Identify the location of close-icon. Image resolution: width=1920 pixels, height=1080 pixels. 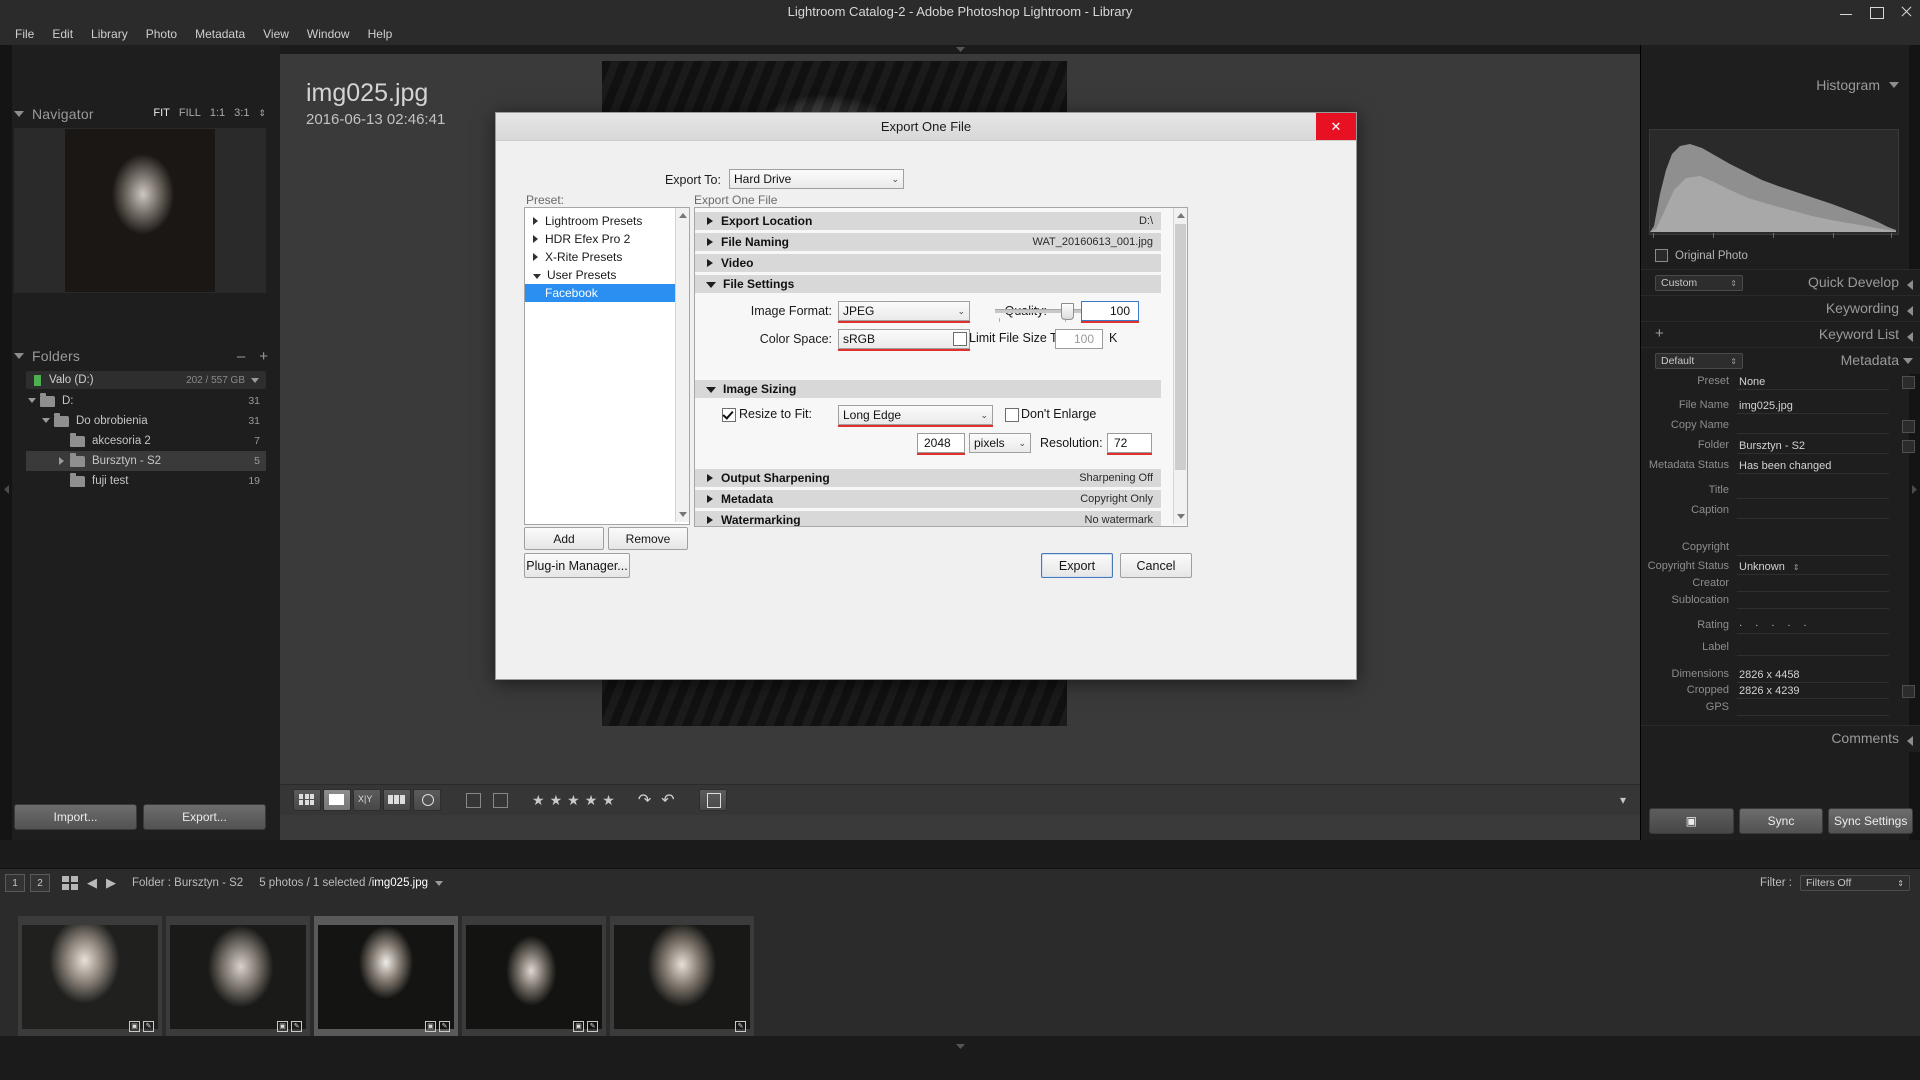
(1906, 12).